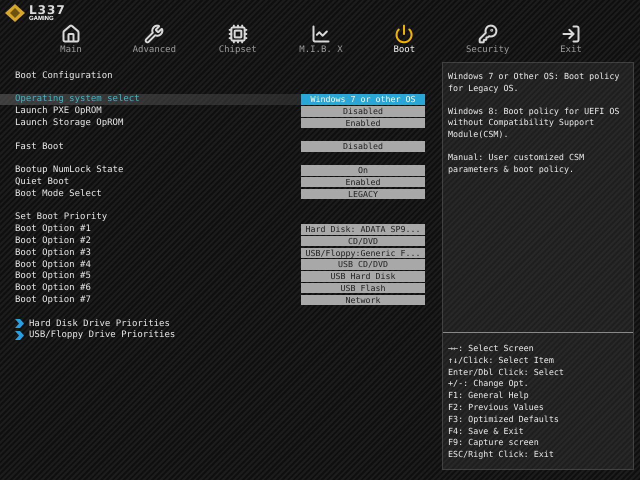 The image size is (640, 480). What do you see at coordinates (486, 432) in the screenshot?
I see `key-hint: F4: Save & Exit` at bounding box center [486, 432].